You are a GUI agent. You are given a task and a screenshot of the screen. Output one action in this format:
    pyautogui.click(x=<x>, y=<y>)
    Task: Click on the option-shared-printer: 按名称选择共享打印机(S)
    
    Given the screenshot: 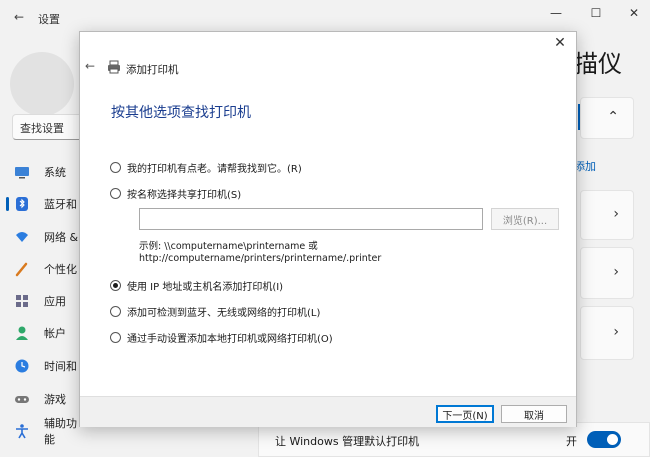 What is the action you would take?
    pyautogui.click(x=175, y=193)
    